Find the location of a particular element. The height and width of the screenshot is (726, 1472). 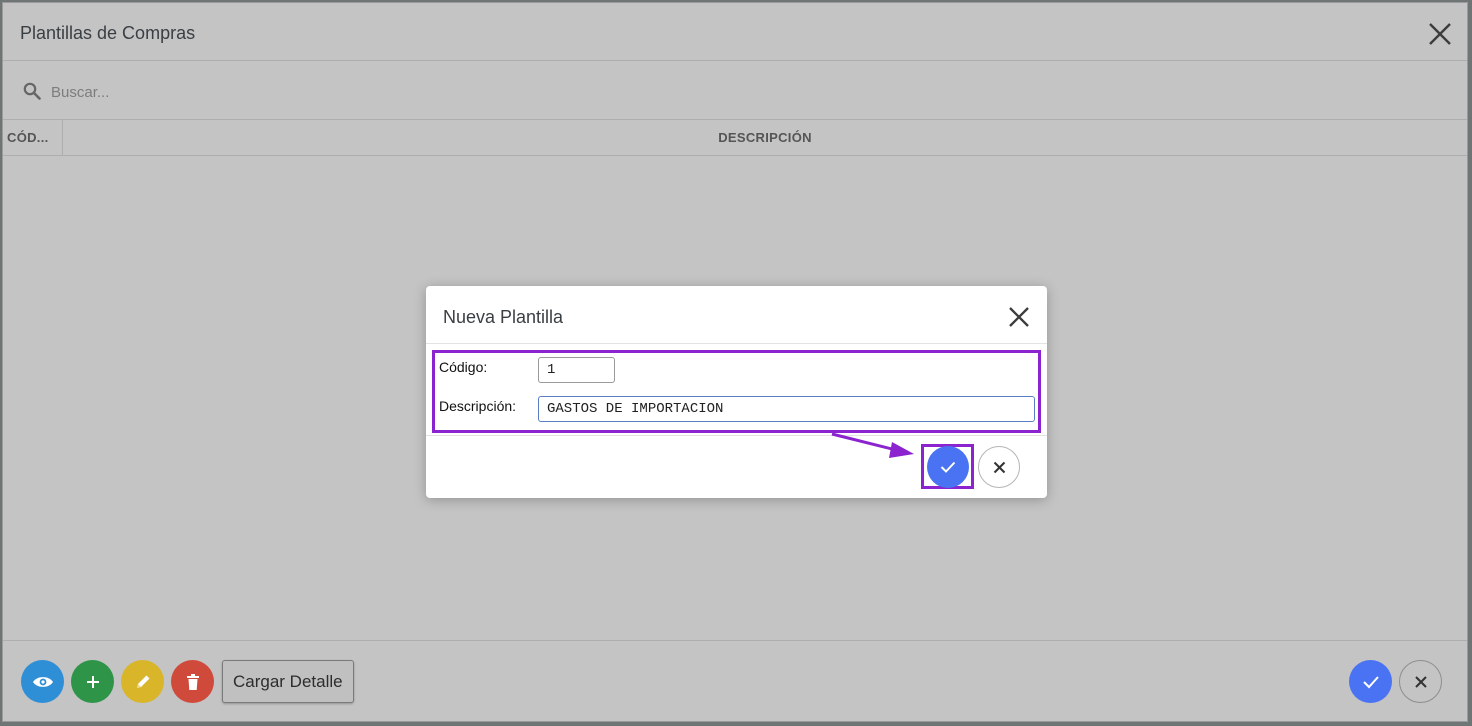

dialog-save-button is located at coordinates (948, 467).